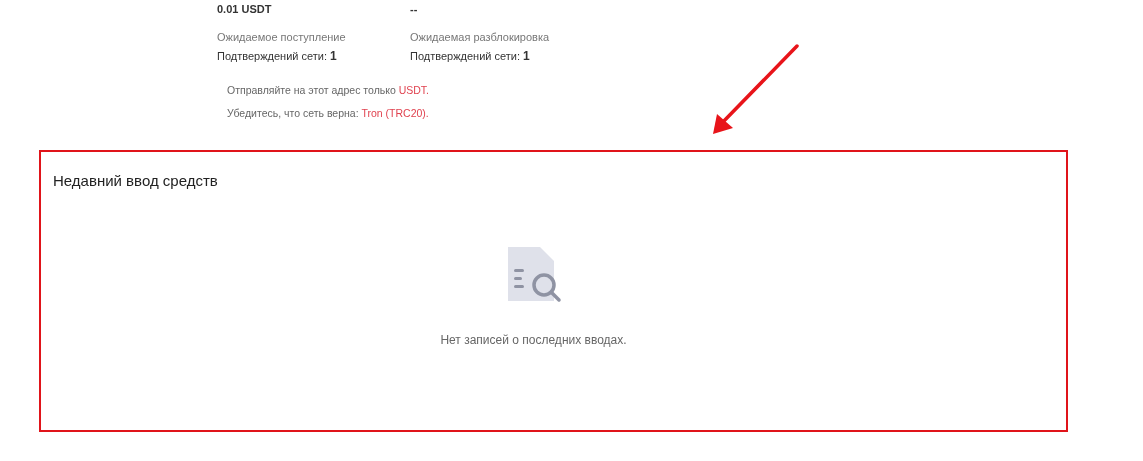  What do you see at coordinates (281, 37) in the screenshot?
I see `field-label: Ожидаемое поступление` at bounding box center [281, 37].